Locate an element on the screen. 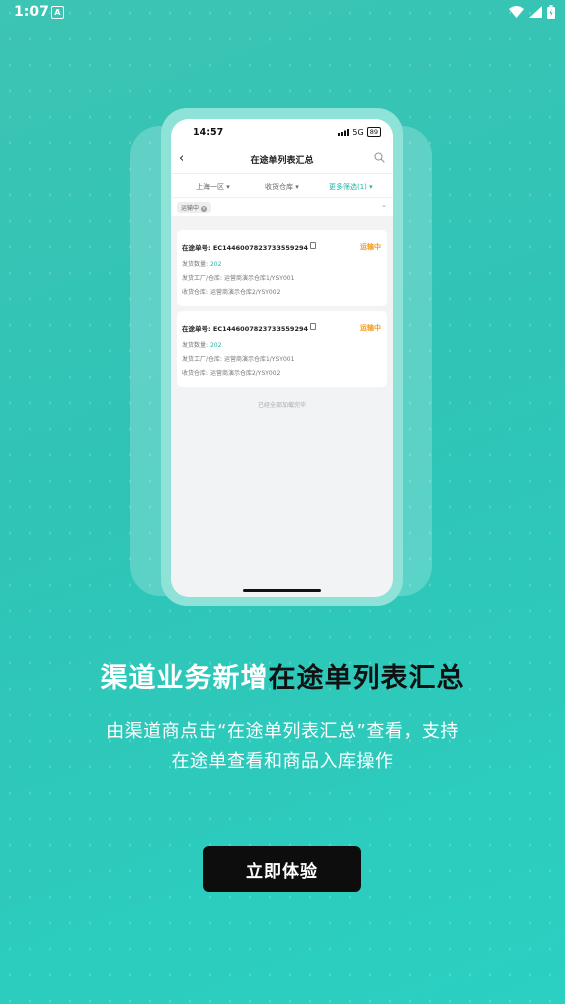  filter-warehouse: 收货仓库 ▾ is located at coordinates (282, 187).